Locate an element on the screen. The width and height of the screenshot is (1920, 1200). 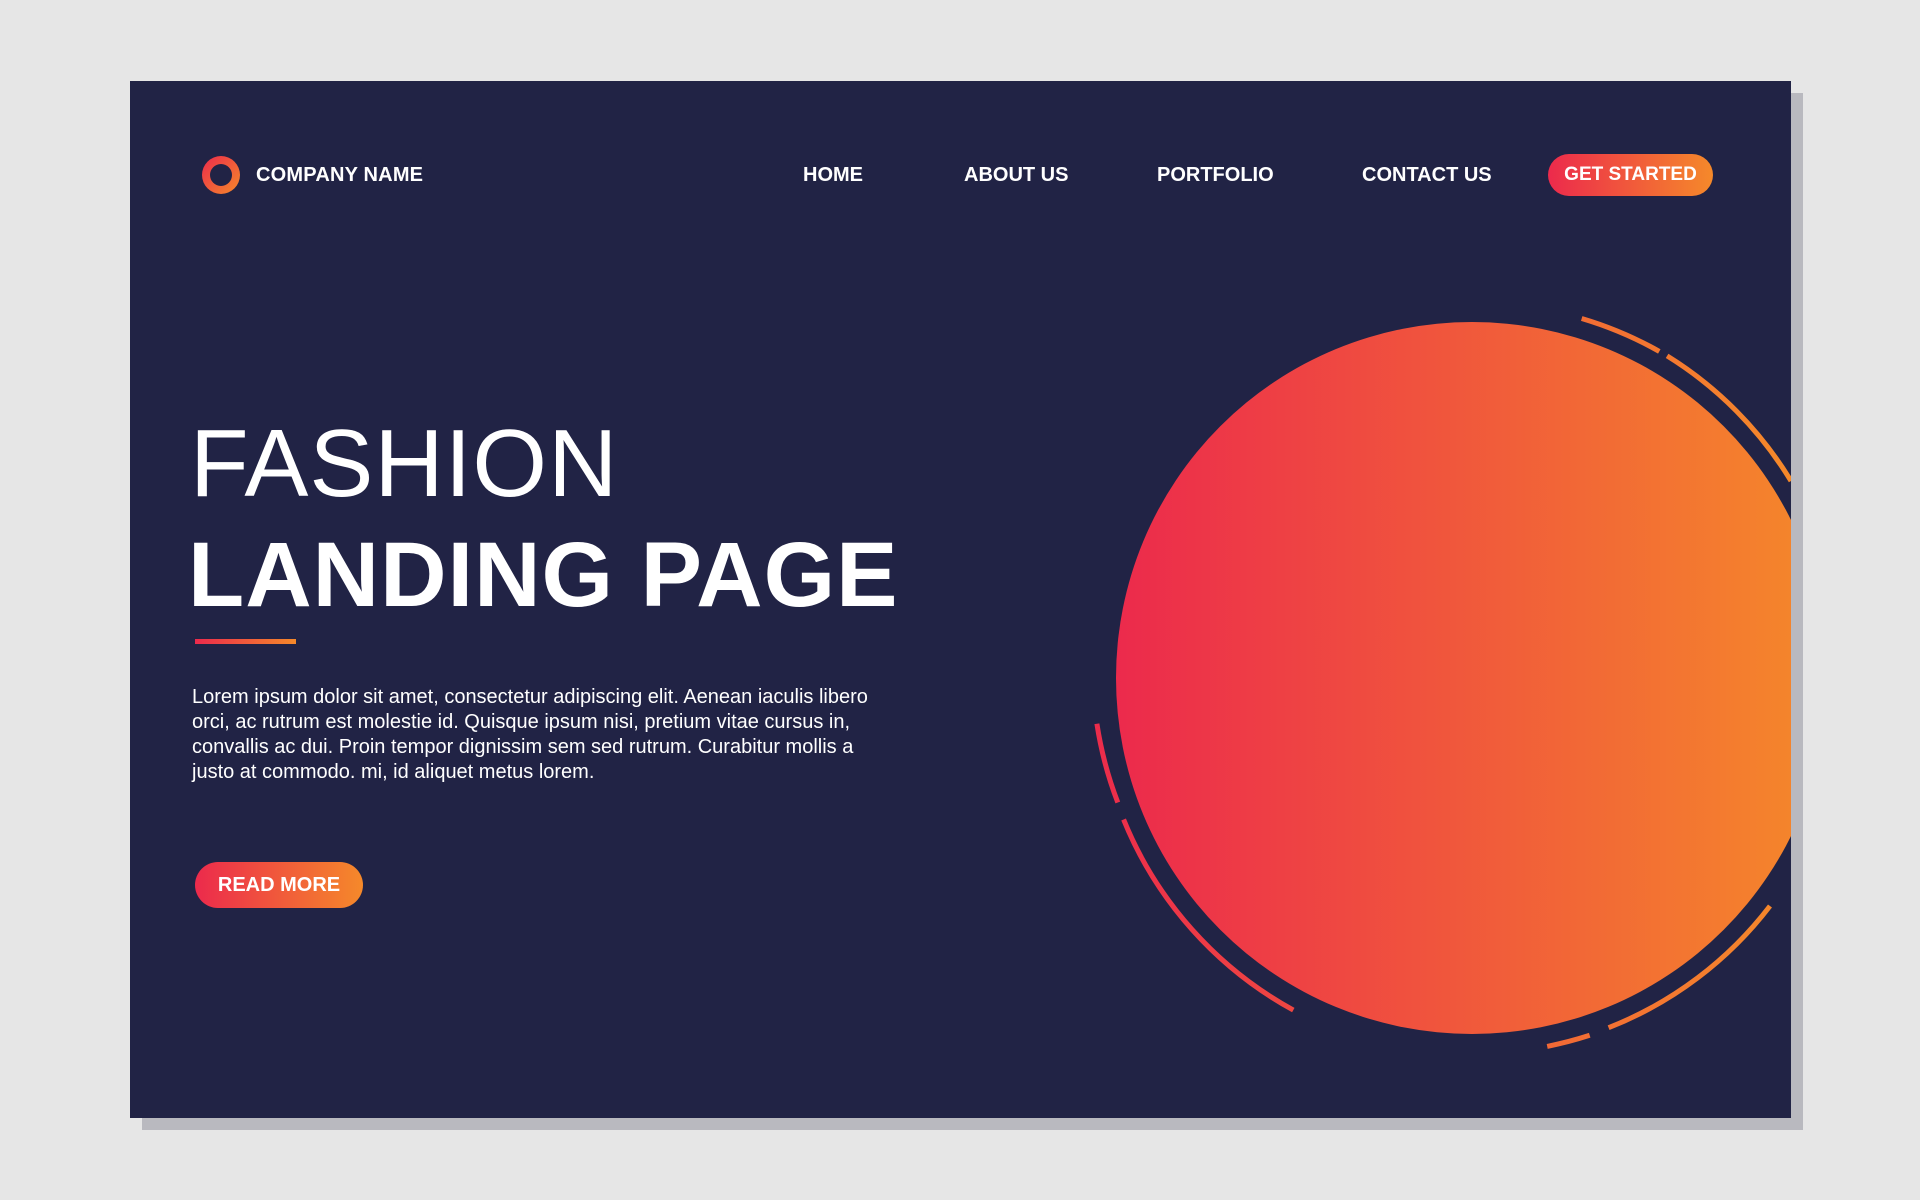
get-started-button: GET STARTED is located at coordinates (1630, 175).